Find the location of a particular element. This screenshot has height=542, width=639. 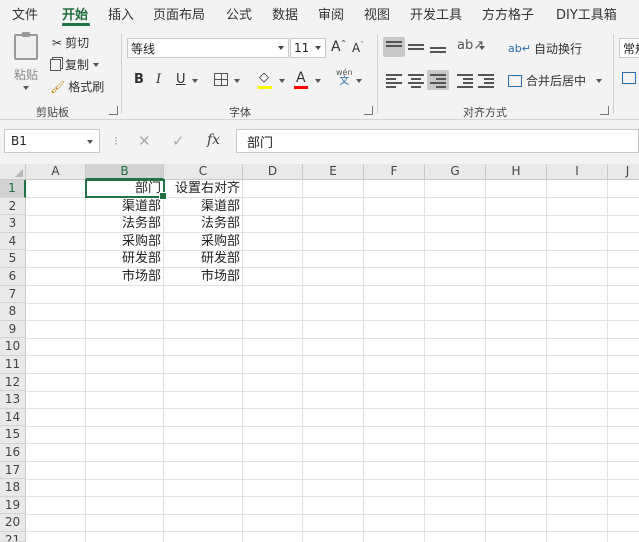

row-header-2: 2 is located at coordinates (13, 206).